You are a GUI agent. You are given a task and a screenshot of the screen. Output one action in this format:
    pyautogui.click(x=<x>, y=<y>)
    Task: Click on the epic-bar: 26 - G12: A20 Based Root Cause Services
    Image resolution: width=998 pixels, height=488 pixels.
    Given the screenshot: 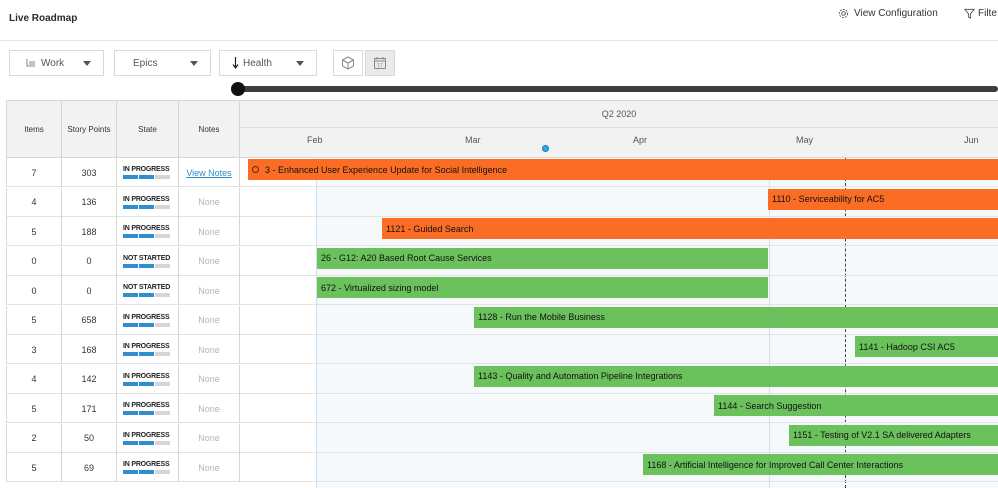 What is the action you would take?
    pyautogui.click(x=542, y=258)
    